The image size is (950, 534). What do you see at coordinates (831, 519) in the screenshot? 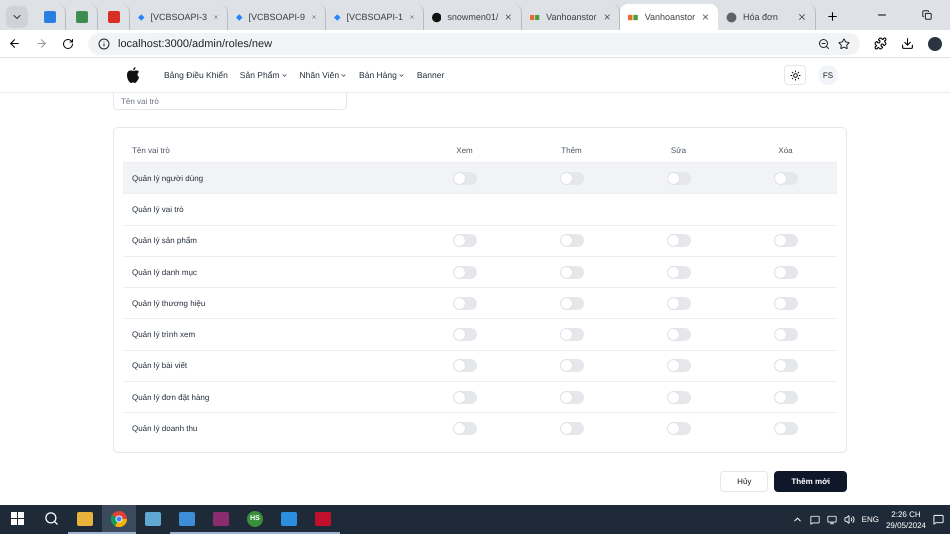
I see `network-icon` at bounding box center [831, 519].